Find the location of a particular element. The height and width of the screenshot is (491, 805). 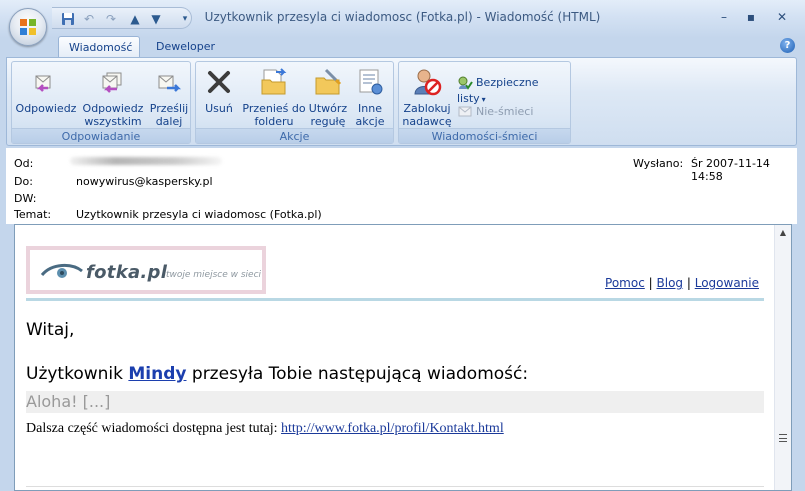

create-rule-label: Utwórz regułę is located at coordinates (328, 115).